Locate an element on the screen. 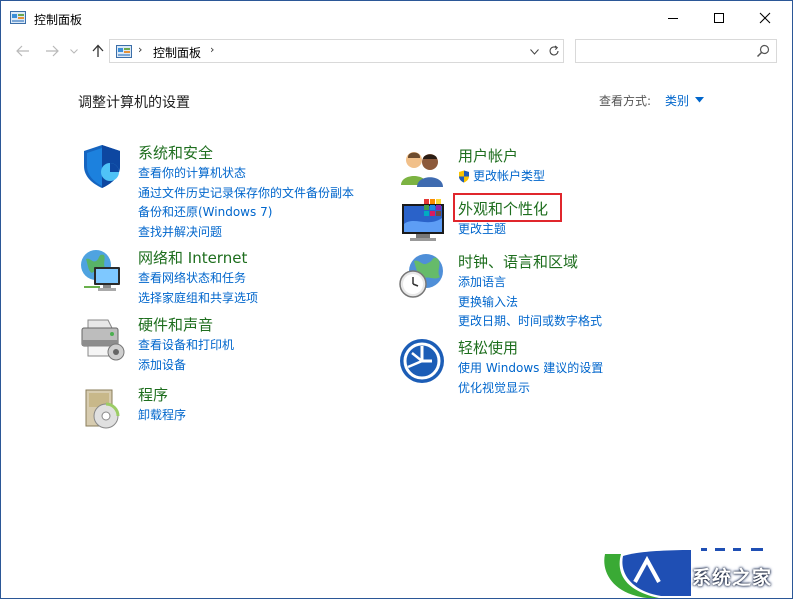 This screenshot has height=599, width=793. link-change-date-time-format: 更改日期、时间或数字格式 is located at coordinates (530, 322).